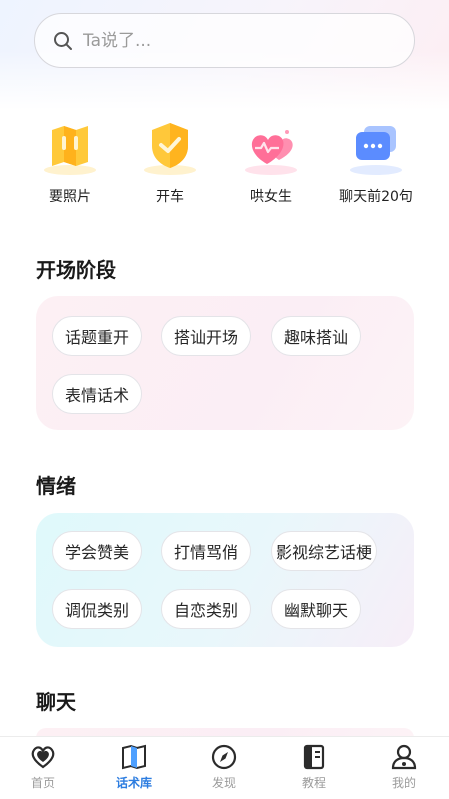  Describe the element at coordinates (233, 40) in the screenshot. I see `search-input` at that location.